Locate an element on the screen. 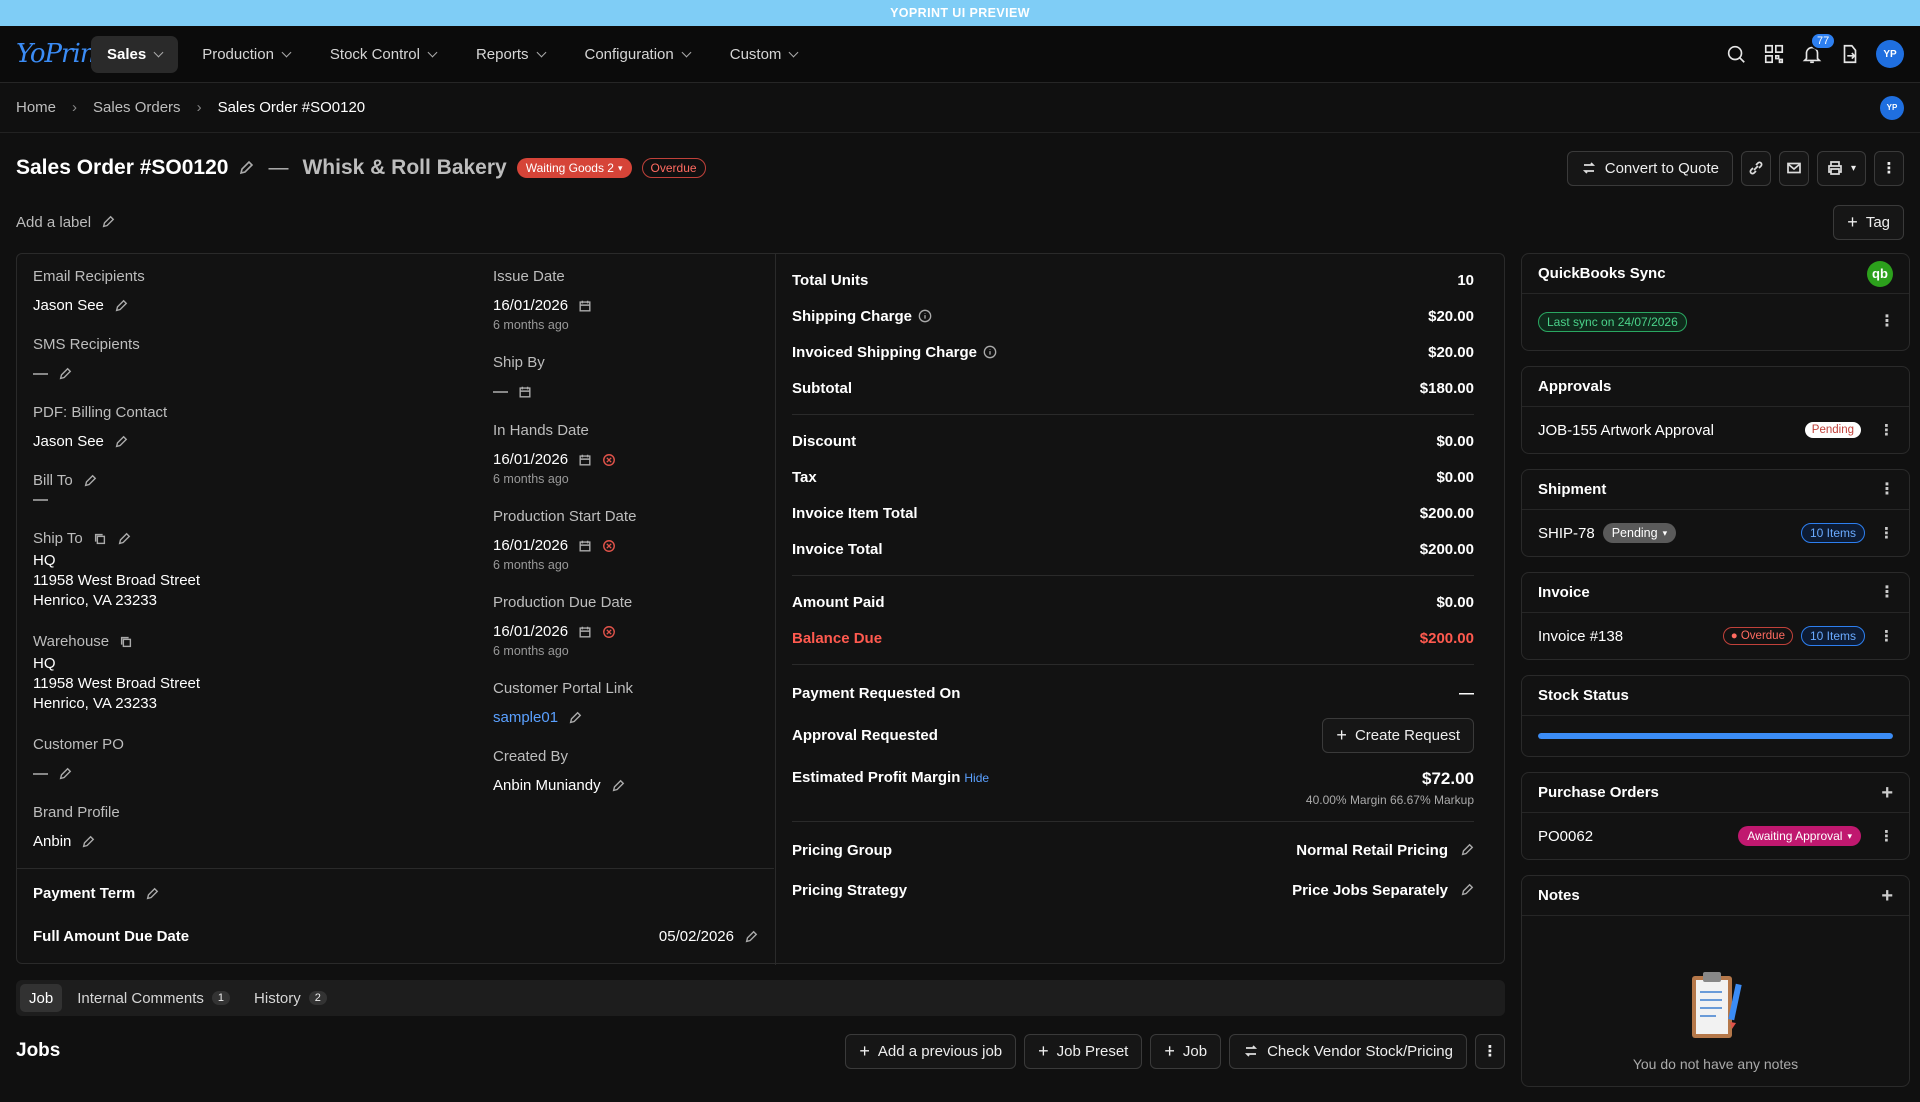 This screenshot has height=1102, width=1920. check-vendor-stock-button: Check Vendor Stock/Pricing is located at coordinates (1348, 1051).